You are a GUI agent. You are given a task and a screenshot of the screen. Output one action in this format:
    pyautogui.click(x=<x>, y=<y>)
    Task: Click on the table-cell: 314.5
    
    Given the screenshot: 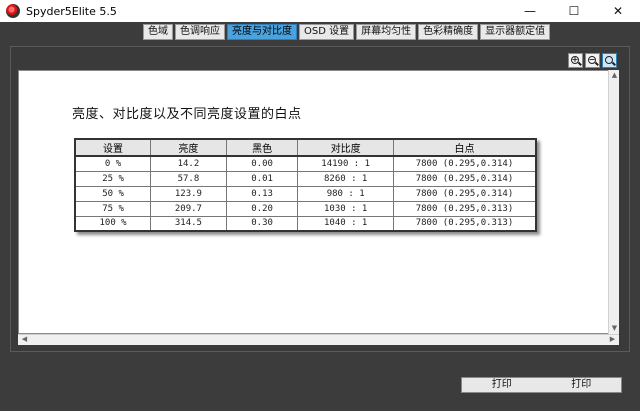 What is the action you would take?
    pyautogui.click(x=188, y=223)
    